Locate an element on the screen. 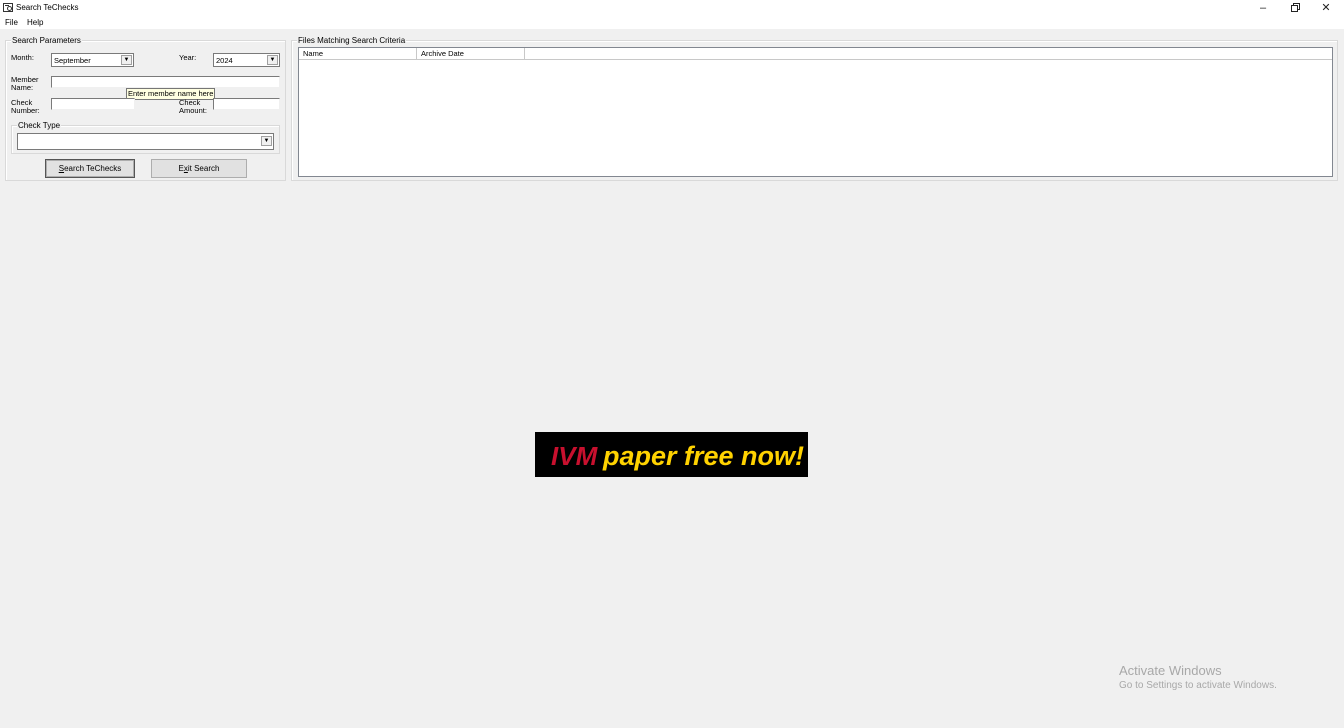 This screenshot has height=728, width=1344. check-amount-label: Check Amount: is located at coordinates (193, 106).